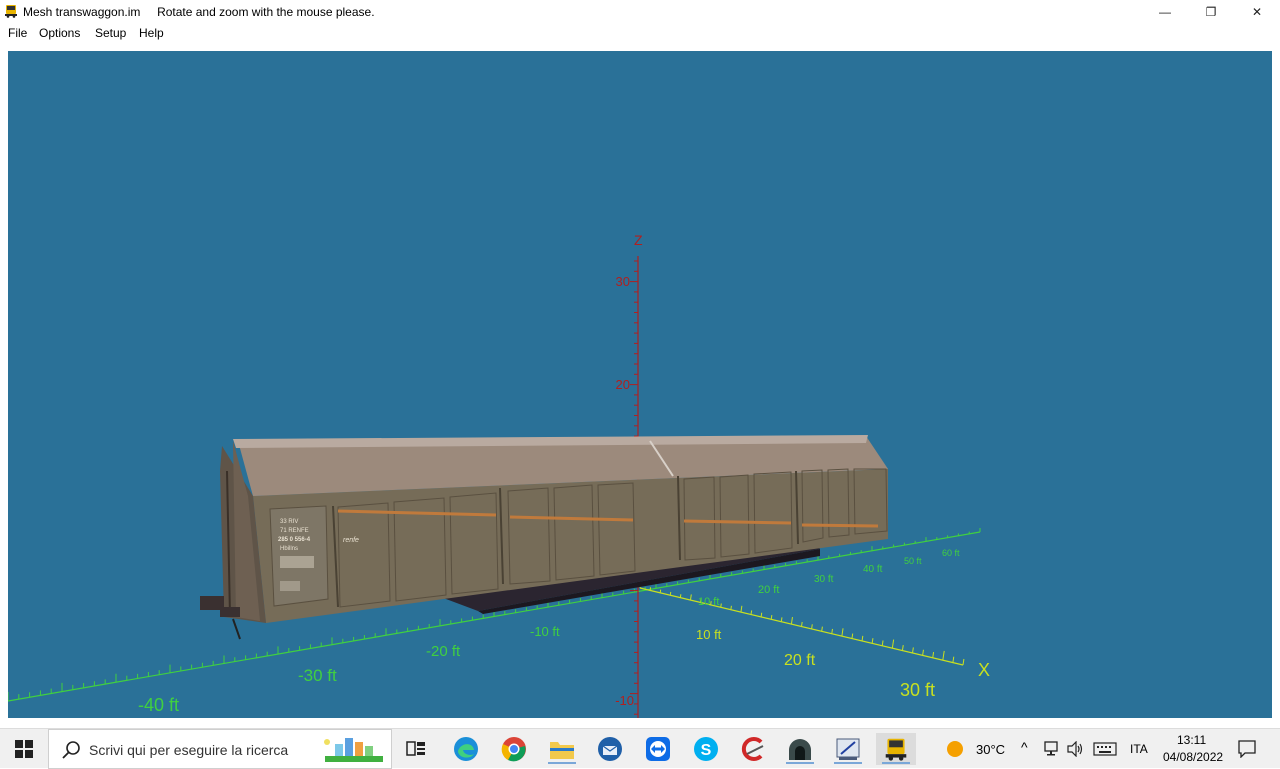 This screenshot has height=769, width=1280. Describe the element at coordinates (351, 540) in the screenshot. I see `wagon-brand-logo: renfe` at that location.